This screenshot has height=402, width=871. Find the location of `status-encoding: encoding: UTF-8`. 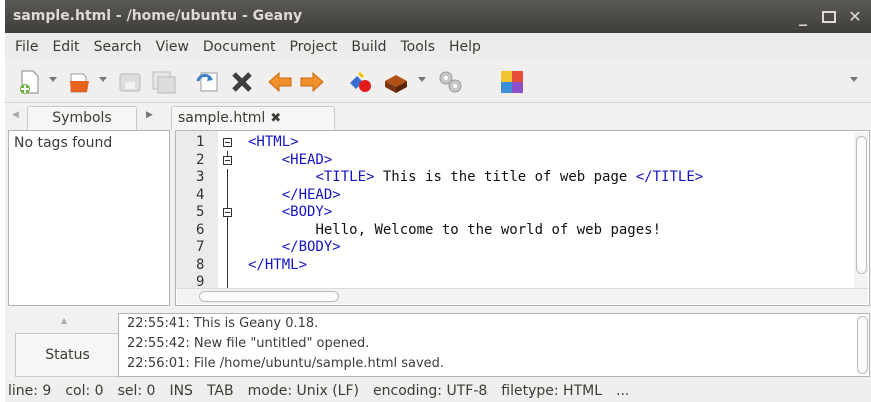

status-encoding: encoding: UTF-8 is located at coordinates (430, 391).